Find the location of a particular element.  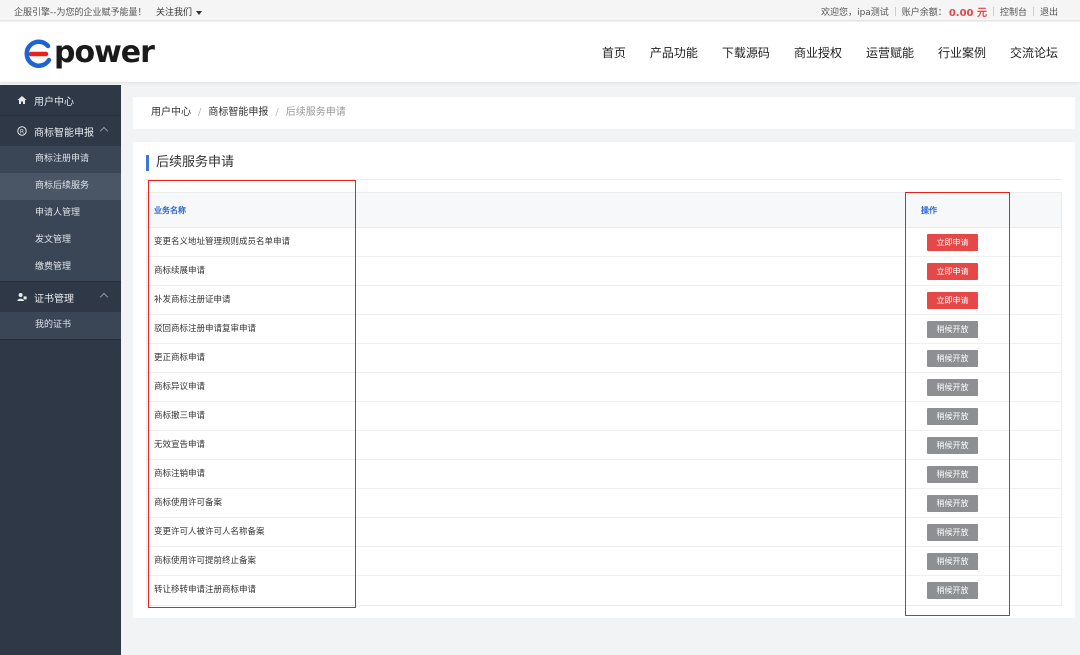

sidebar-group-1: R 商标智能申报 is located at coordinates (60, 131).